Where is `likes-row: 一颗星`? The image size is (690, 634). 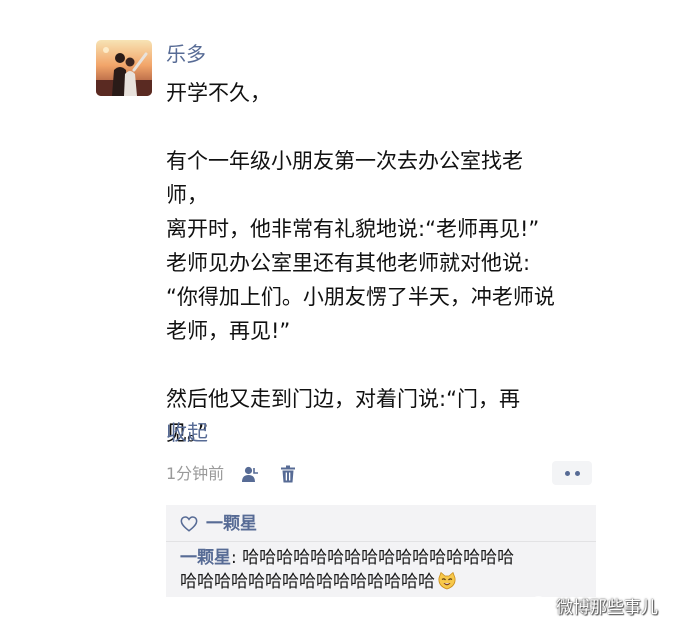
likes-row: 一颗星 is located at coordinates (218, 524).